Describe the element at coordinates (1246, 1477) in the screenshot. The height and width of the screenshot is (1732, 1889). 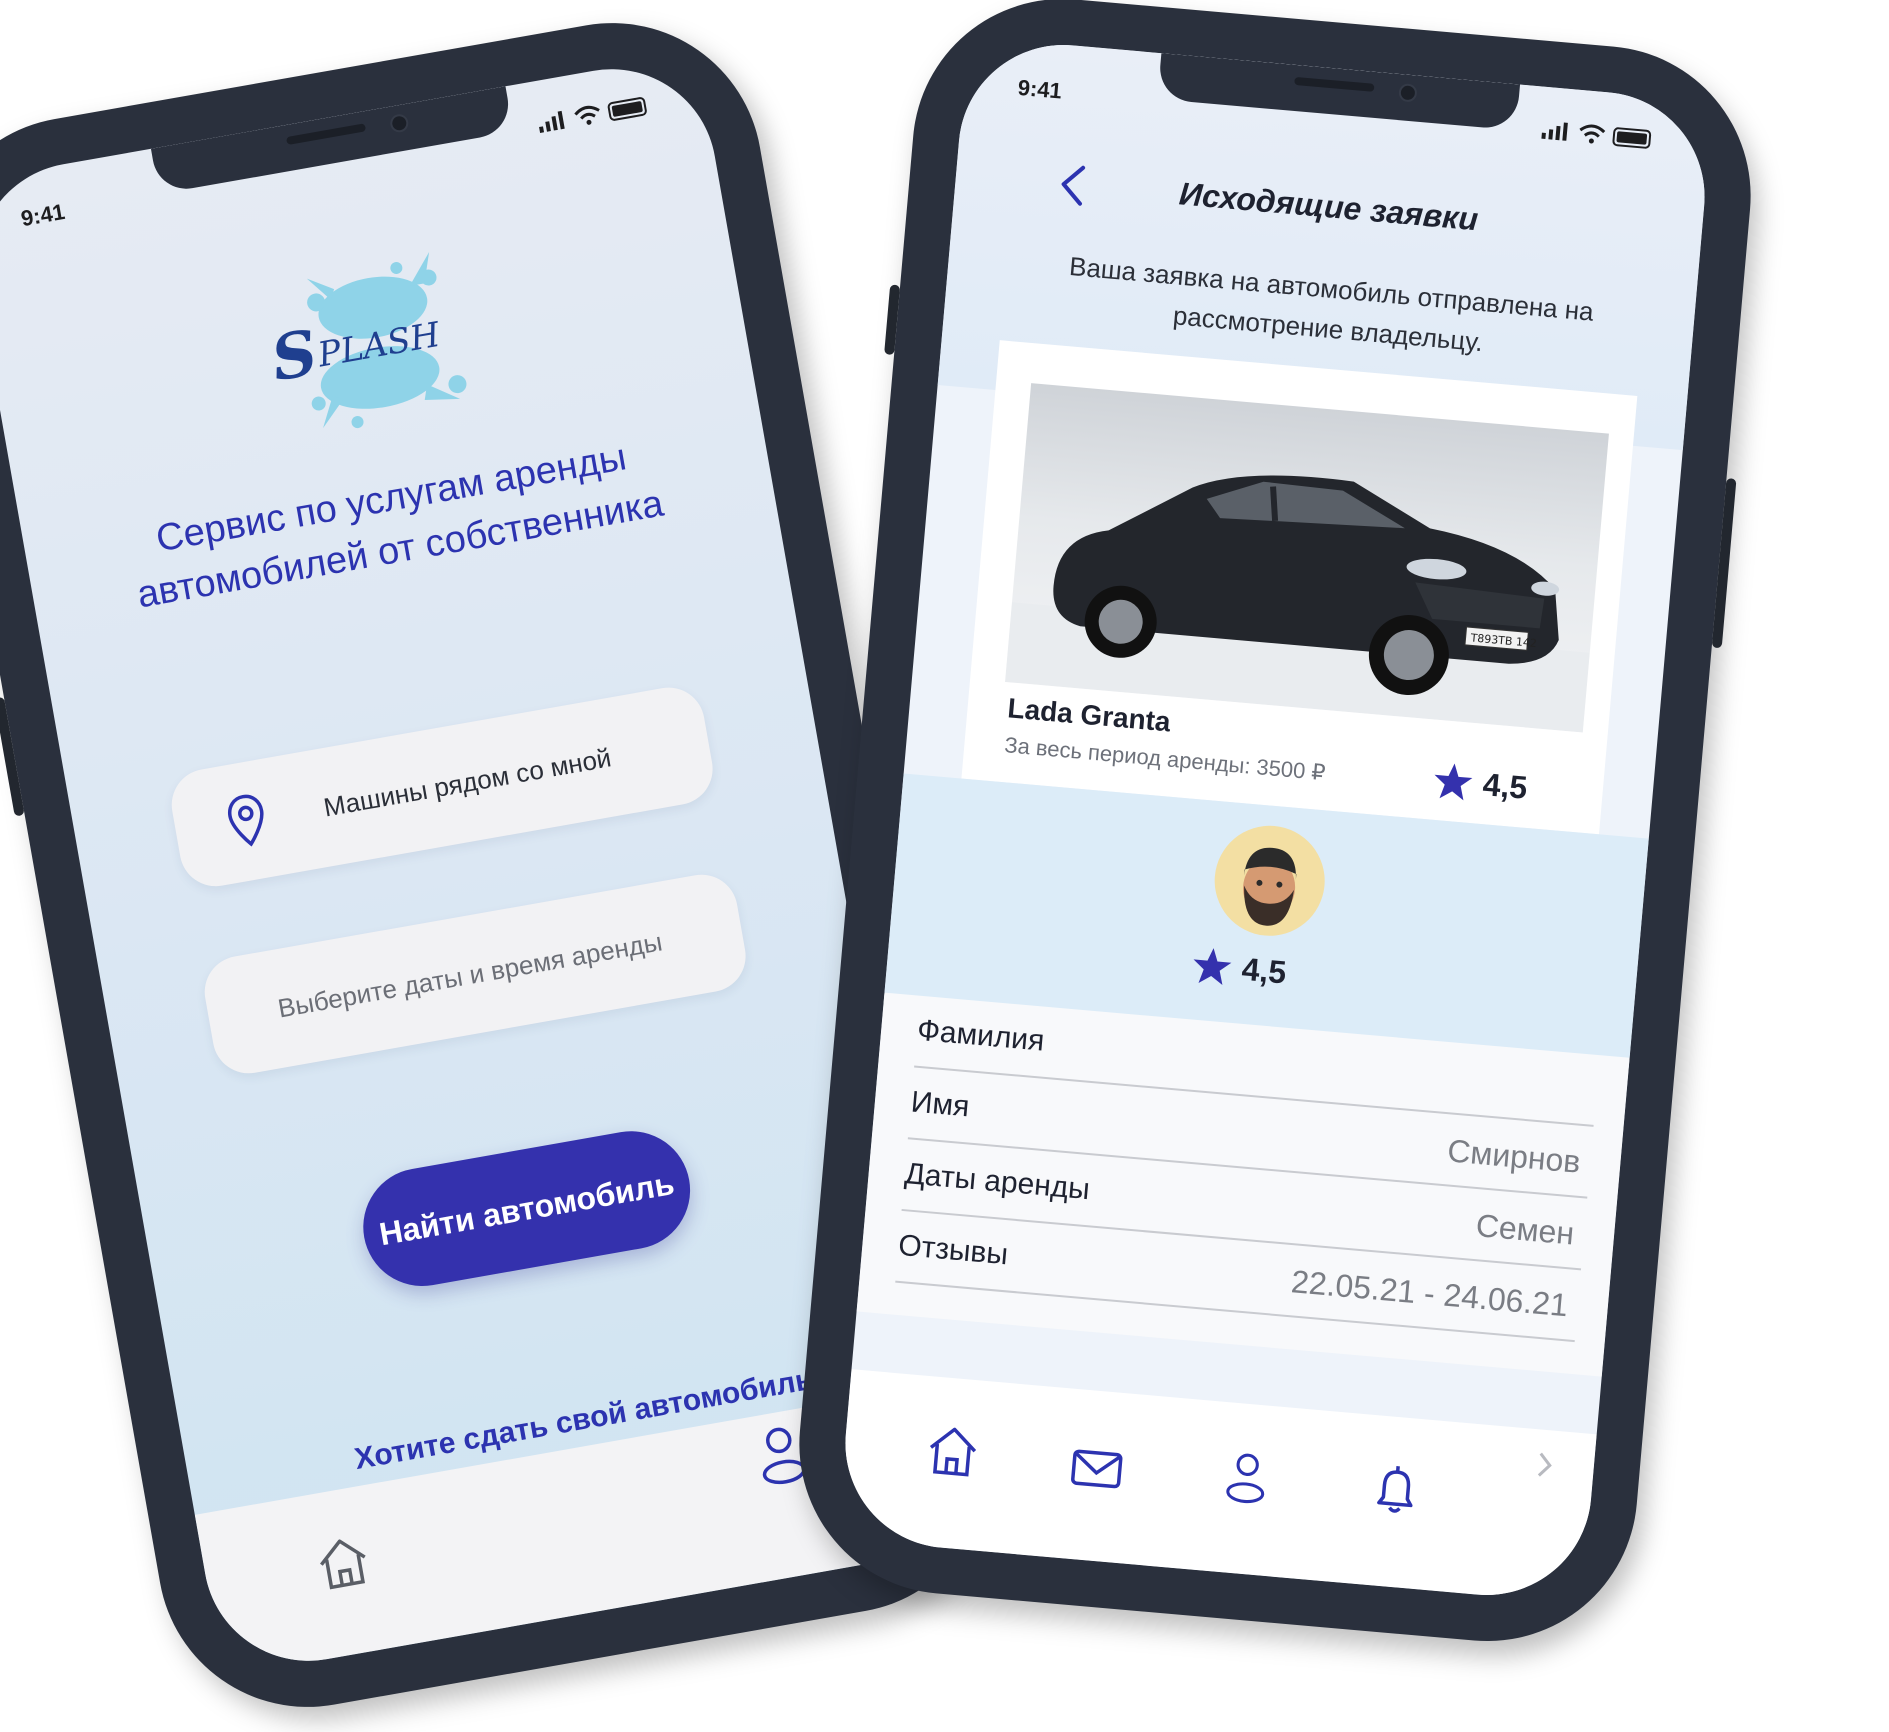
I see `profile-icon` at that location.